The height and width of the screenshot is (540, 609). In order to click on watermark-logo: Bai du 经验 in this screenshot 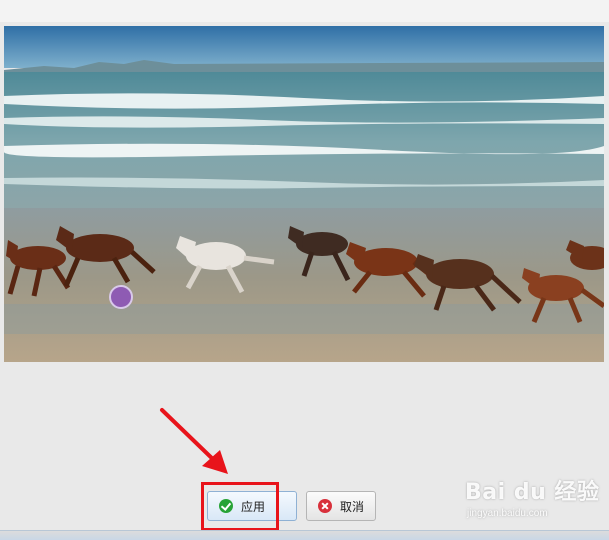, I will do `click(532, 492)`.